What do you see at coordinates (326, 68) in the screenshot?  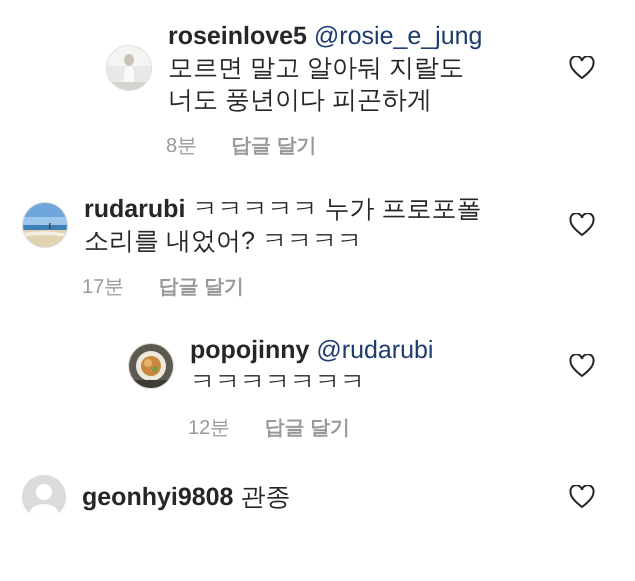 I see `comment-text: roseinlove5 @rosie_e_jung 모르면 말고 알아둬 지랄도 너도 풍년이다 피곤하게` at bounding box center [326, 68].